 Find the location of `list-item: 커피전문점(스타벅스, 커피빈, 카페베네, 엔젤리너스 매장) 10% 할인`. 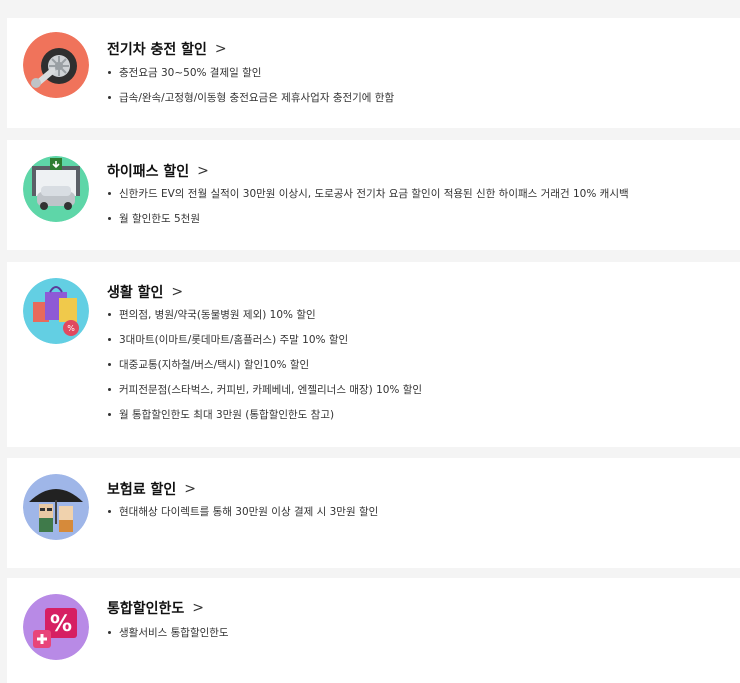

list-item: 커피전문점(스타벅스, 커피빈, 카페베네, 엔젤리너스 매장) 10% 할인 is located at coordinates (264, 393).